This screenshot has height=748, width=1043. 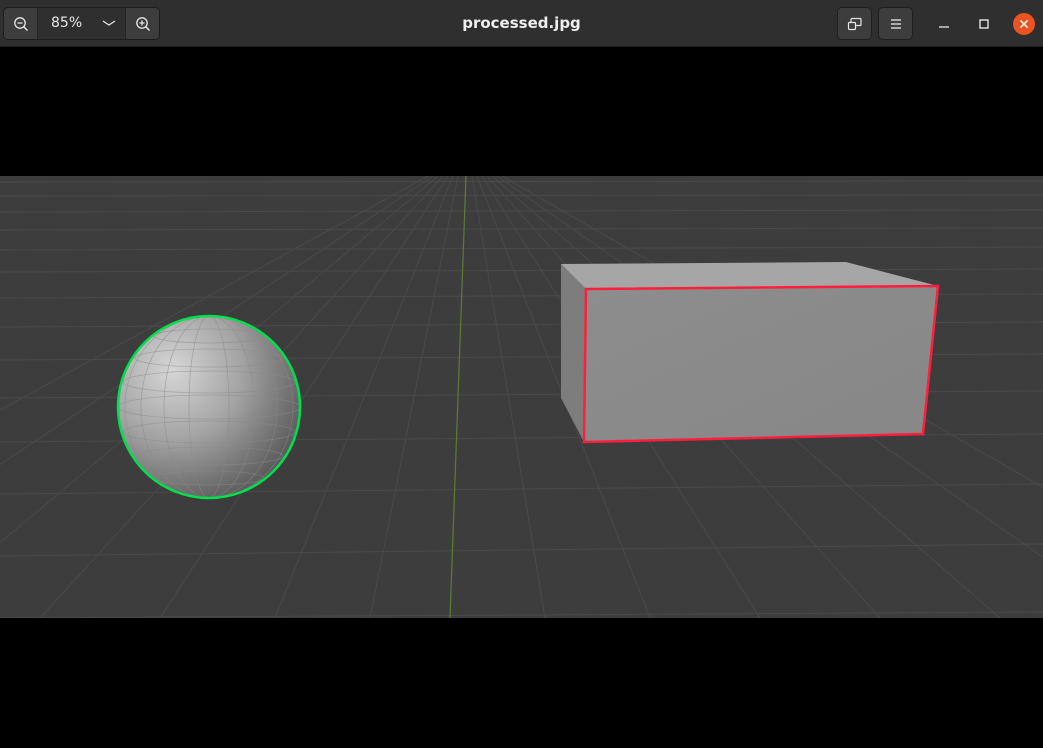 I want to click on fullscreen-button, so click(x=854, y=23).